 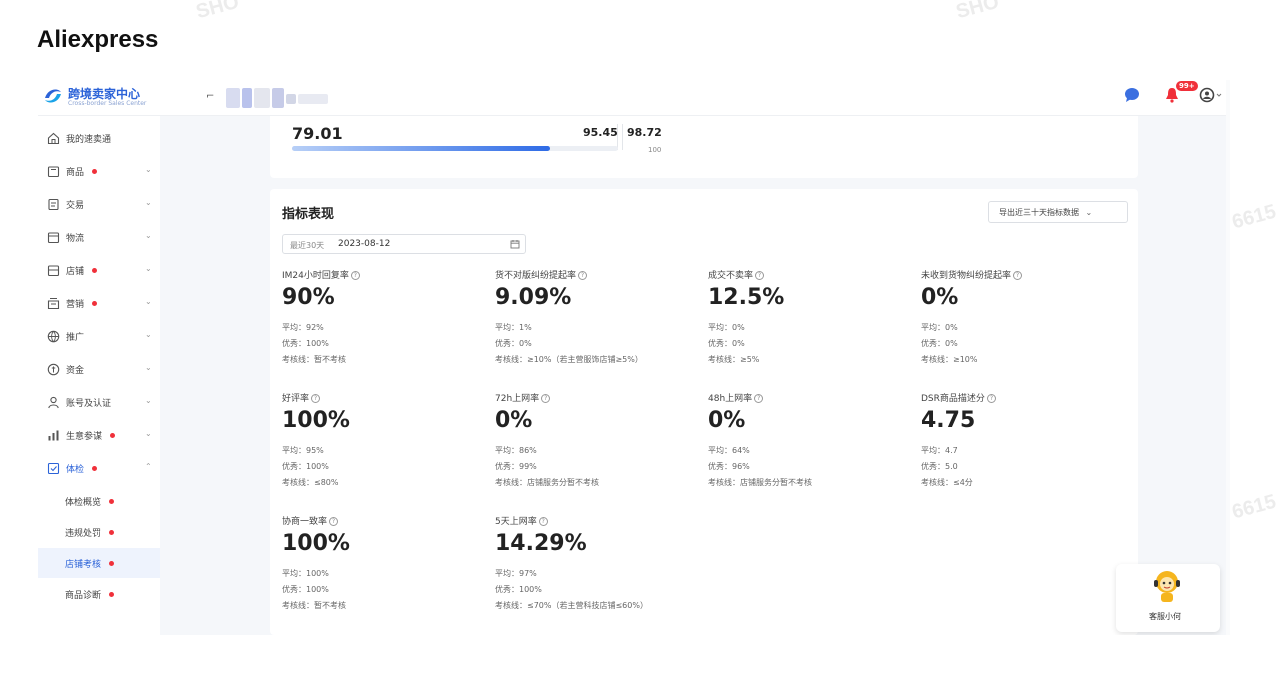 I want to click on metric-average: 平均：0%, so click(x=726, y=327).